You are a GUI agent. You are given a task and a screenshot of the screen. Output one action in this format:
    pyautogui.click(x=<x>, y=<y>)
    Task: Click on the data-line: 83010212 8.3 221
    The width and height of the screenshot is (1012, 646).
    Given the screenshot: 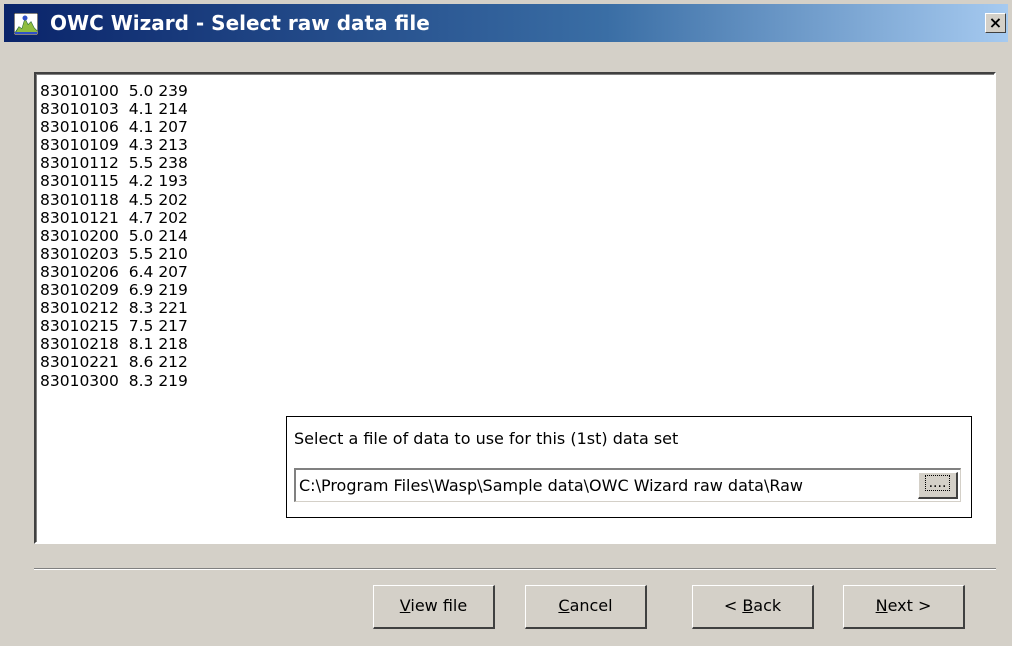 What is the action you would take?
    pyautogui.click(x=114, y=308)
    